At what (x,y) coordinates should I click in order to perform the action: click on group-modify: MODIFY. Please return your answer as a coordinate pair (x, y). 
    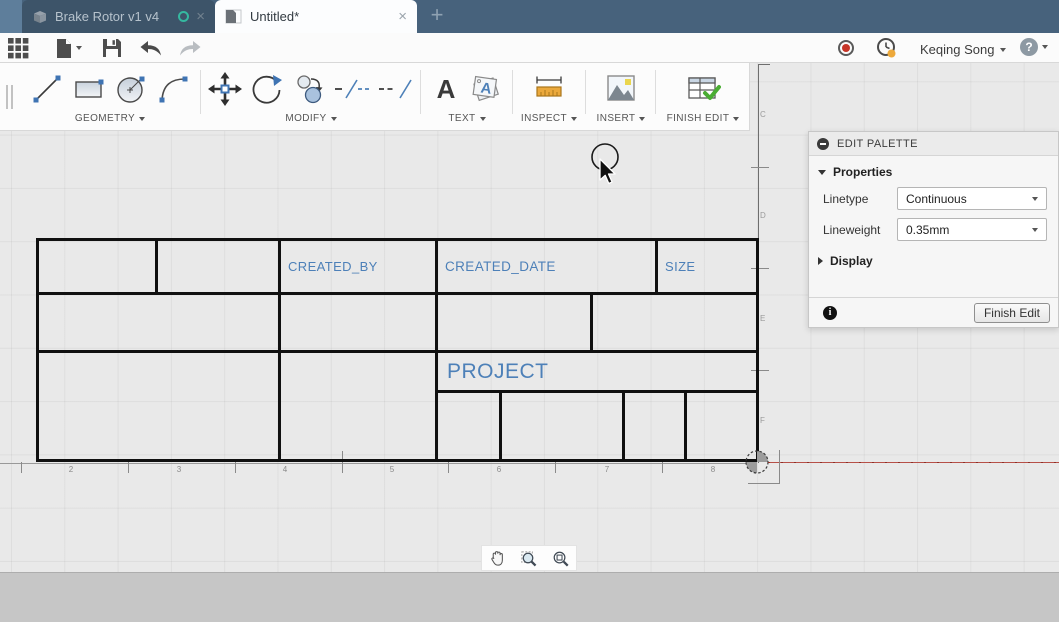
    Looking at the image, I should click on (311, 95).